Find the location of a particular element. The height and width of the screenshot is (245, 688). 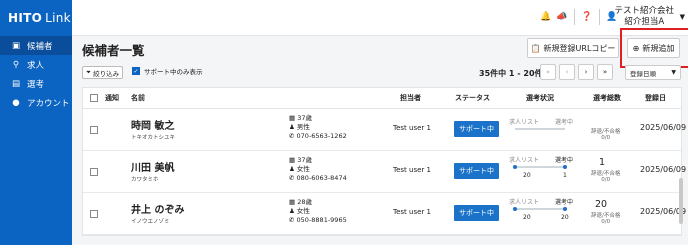

scrollbar is located at coordinates (681, 201).